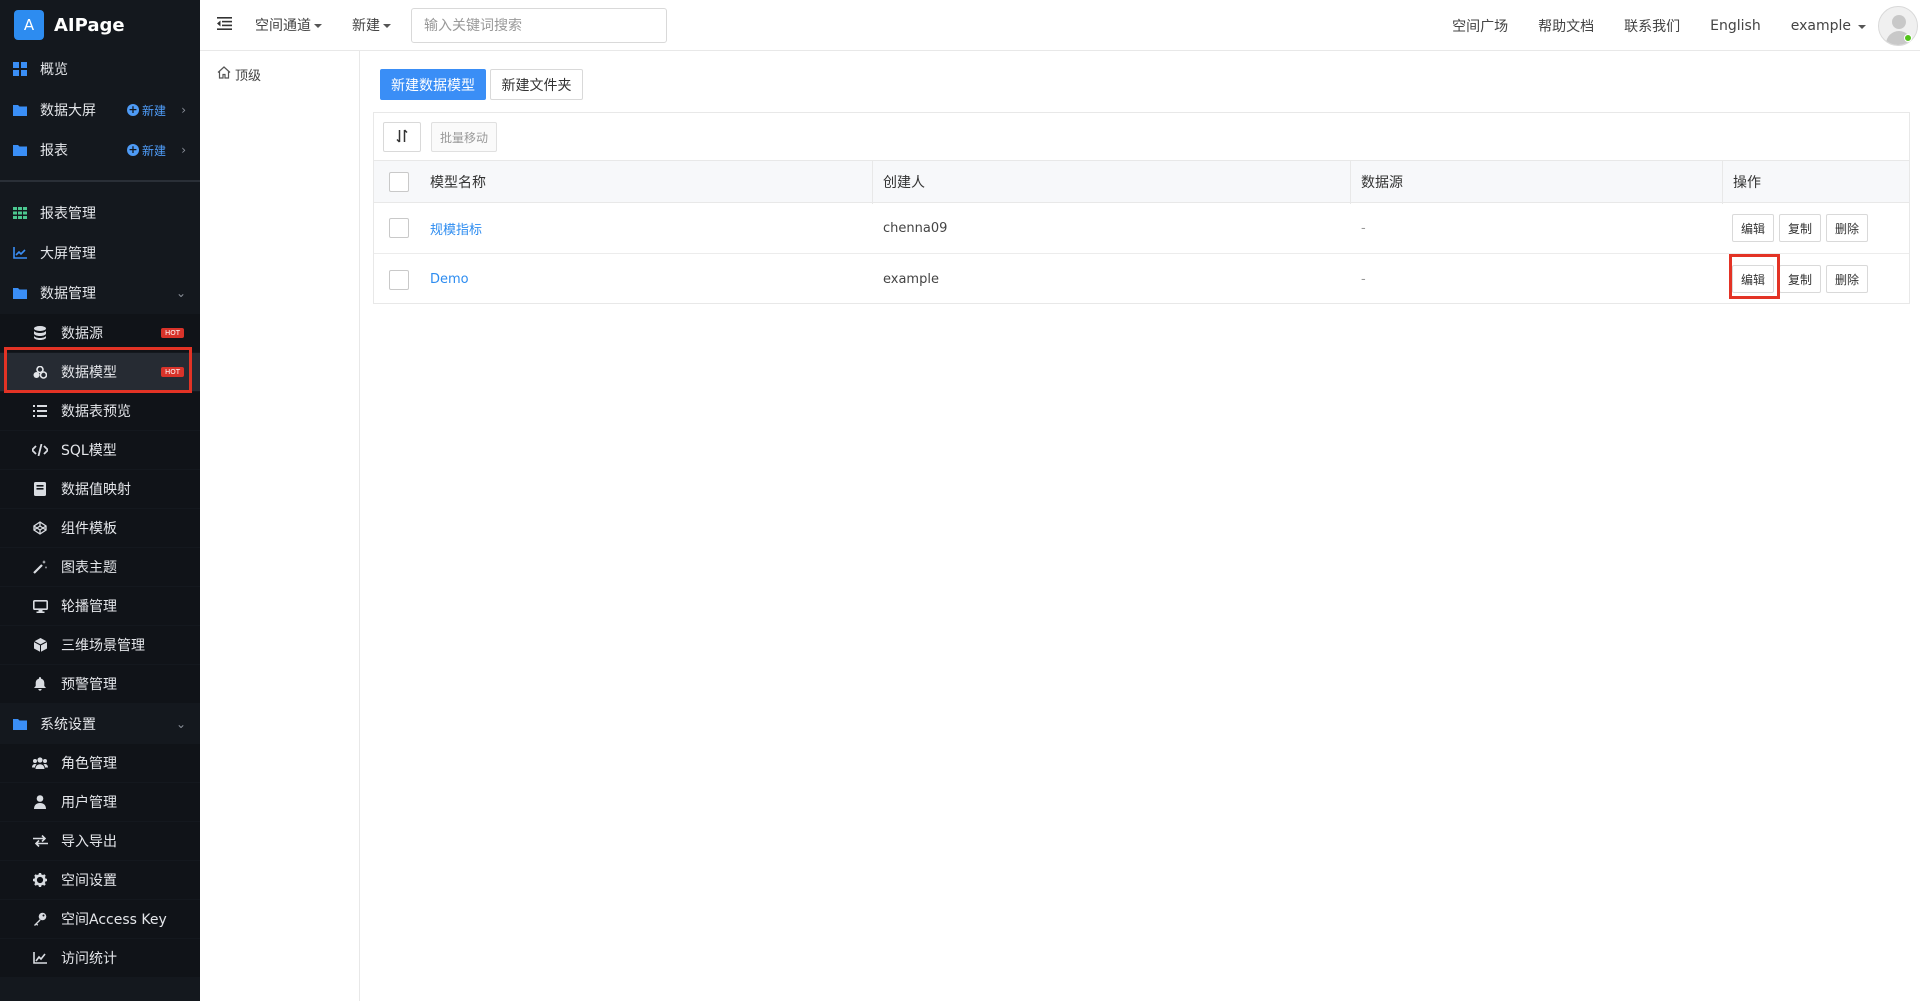  I want to click on sidebar-item-label: 三维场景管理, so click(103, 646).